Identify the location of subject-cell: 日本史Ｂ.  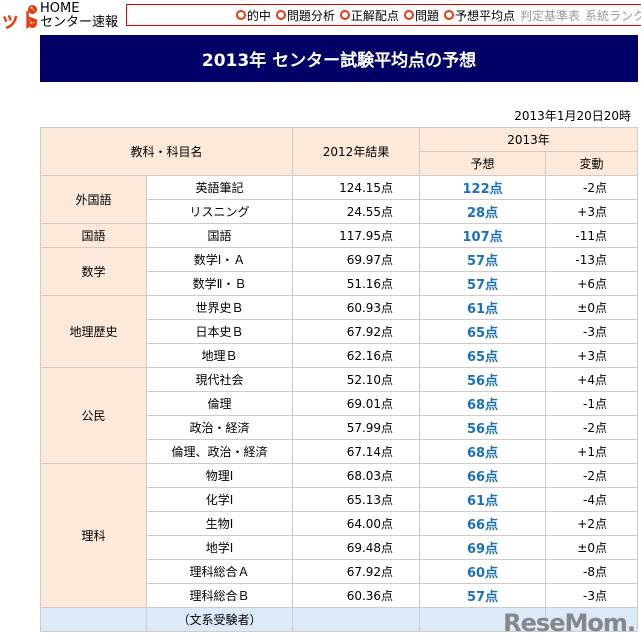
(219, 331).